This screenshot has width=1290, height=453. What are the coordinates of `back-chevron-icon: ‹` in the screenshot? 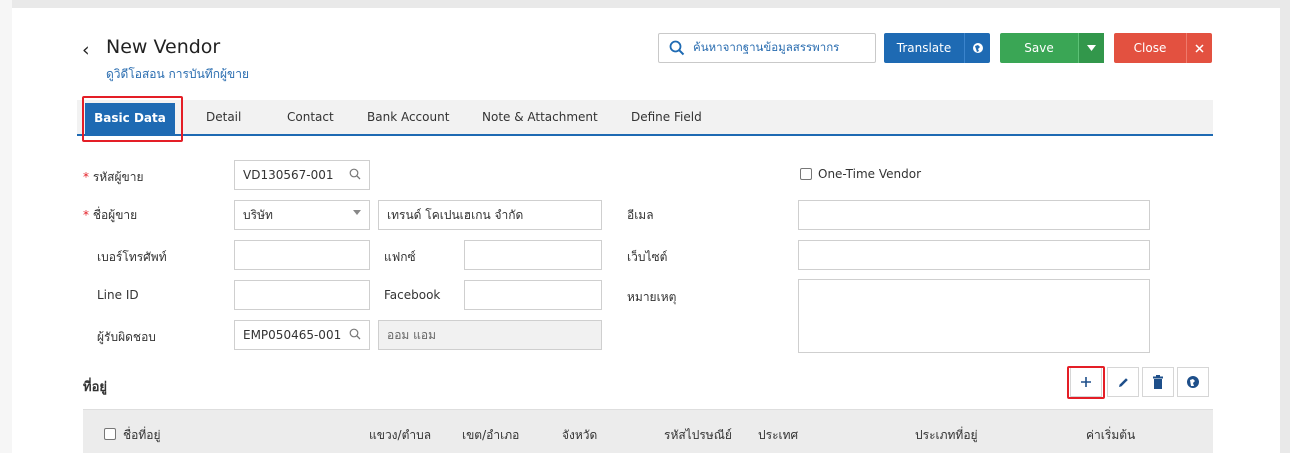 It's located at (86, 50).